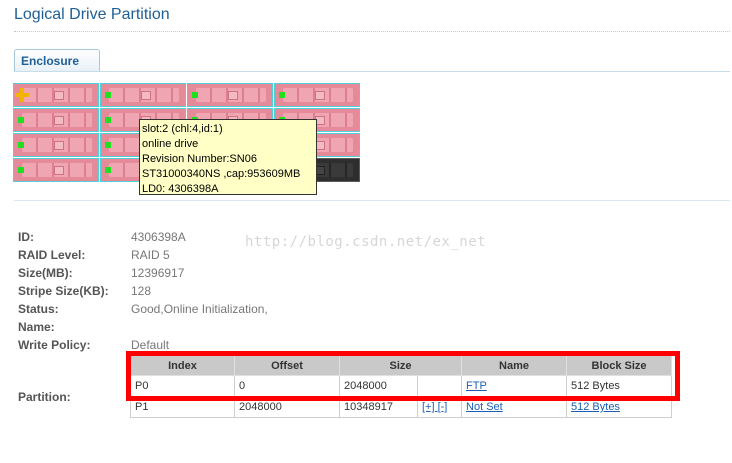  Describe the element at coordinates (26, 237) in the screenshot. I see `info-label-id: ID:` at that location.